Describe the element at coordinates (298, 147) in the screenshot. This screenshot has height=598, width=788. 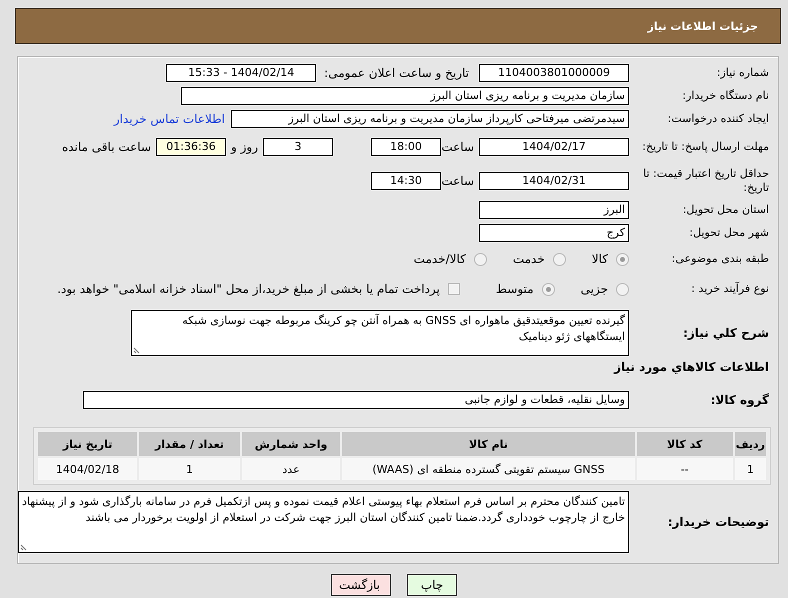
I see `text-field: 3` at that location.